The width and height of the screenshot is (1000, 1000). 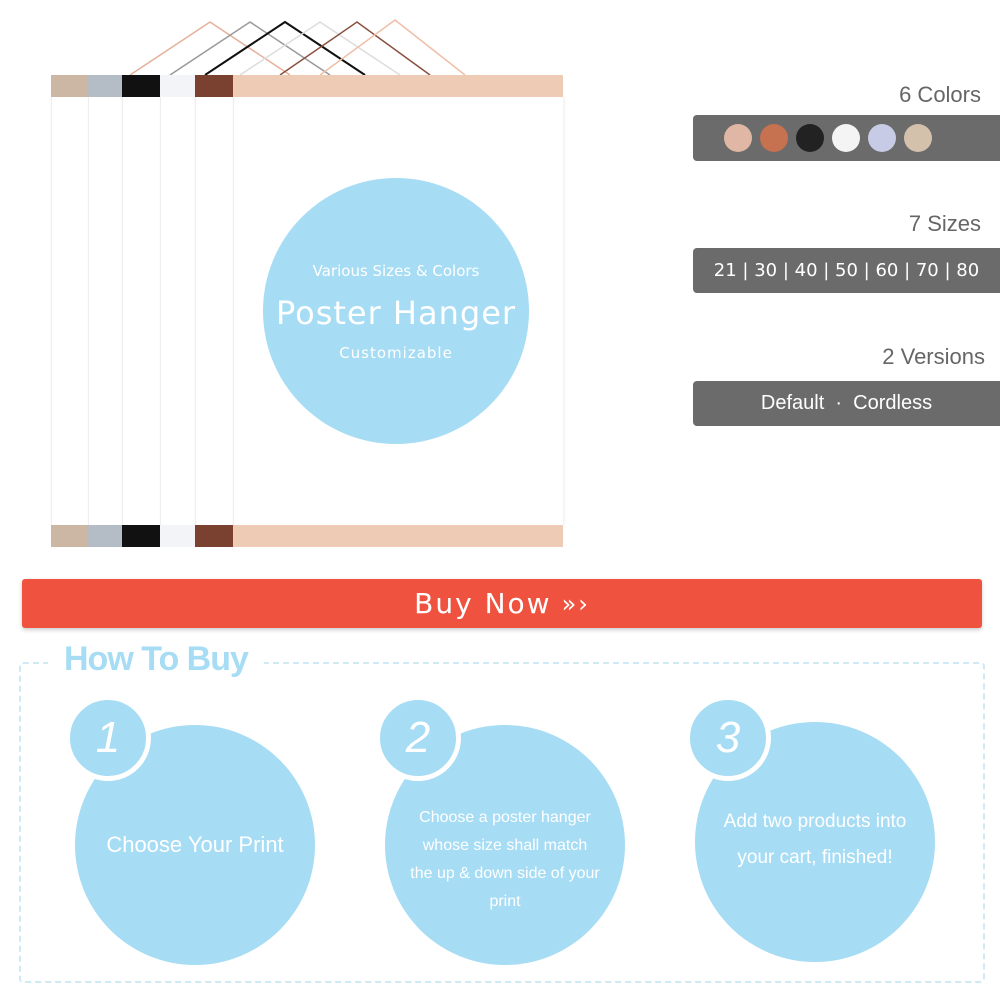 I want to click on step-3-number: 3, so click(x=728, y=738).